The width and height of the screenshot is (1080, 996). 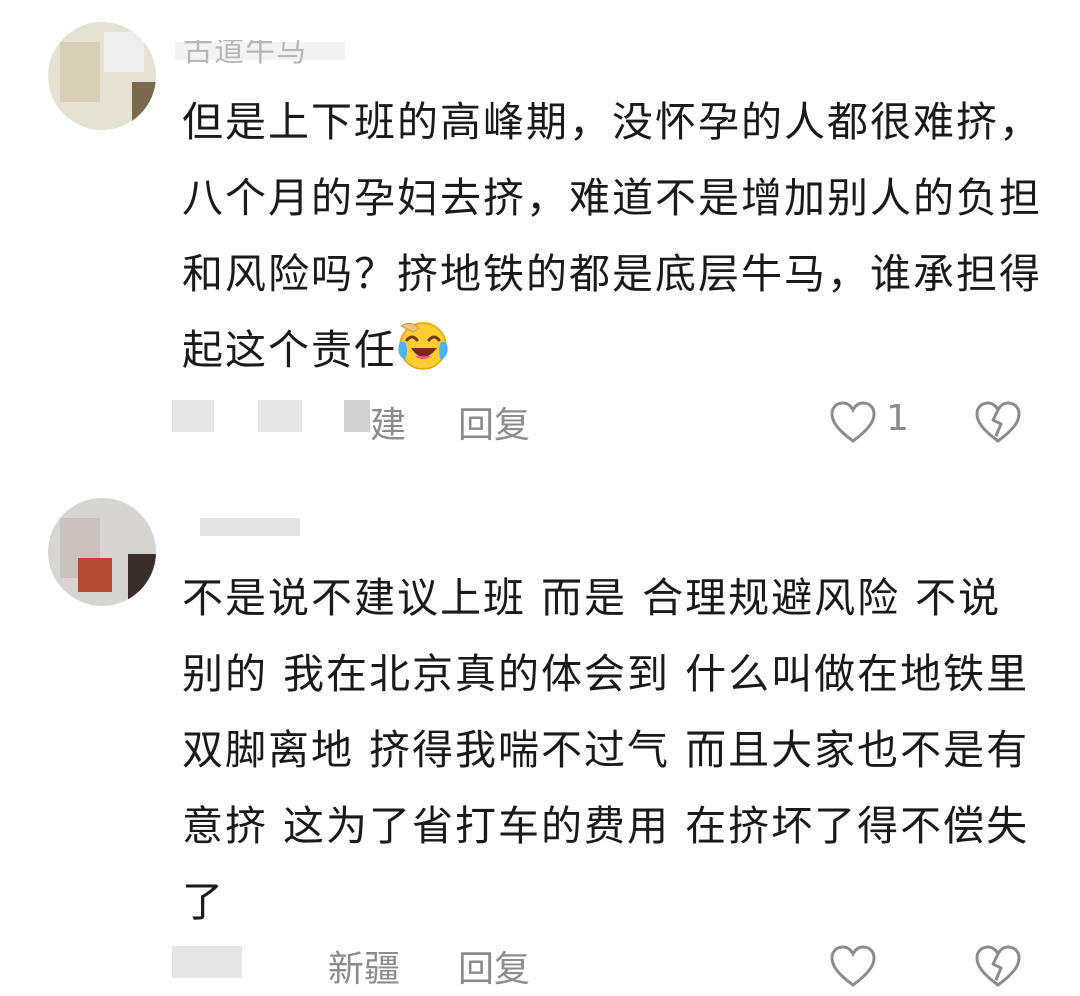 I want to click on location-label: 建, so click(x=388, y=425).